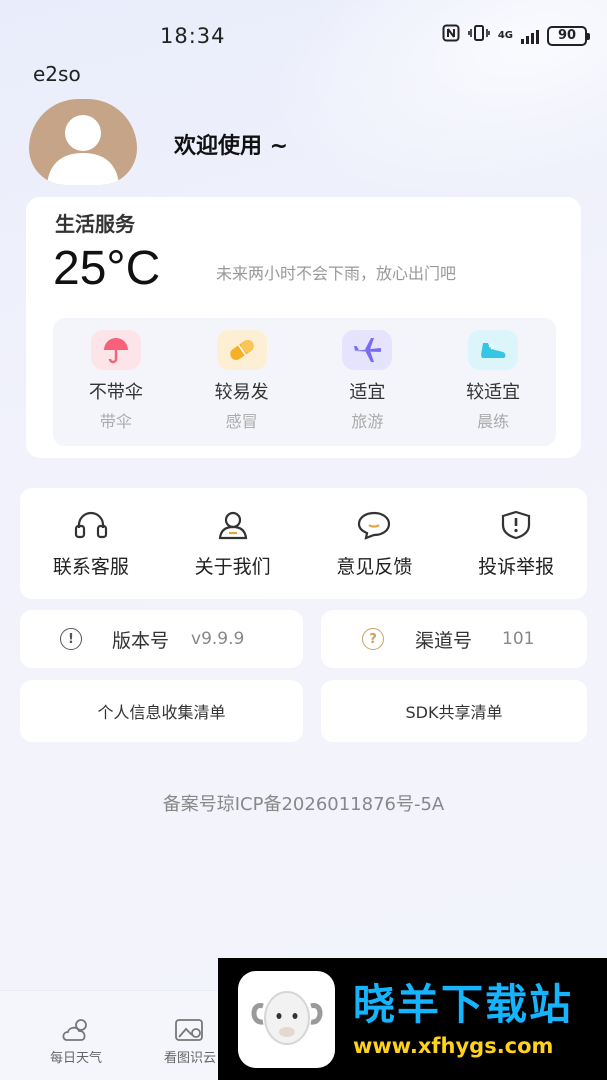  What do you see at coordinates (141, 640) in the screenshot?
I see `version-label: 版本号` at bounding box center [141, 640].